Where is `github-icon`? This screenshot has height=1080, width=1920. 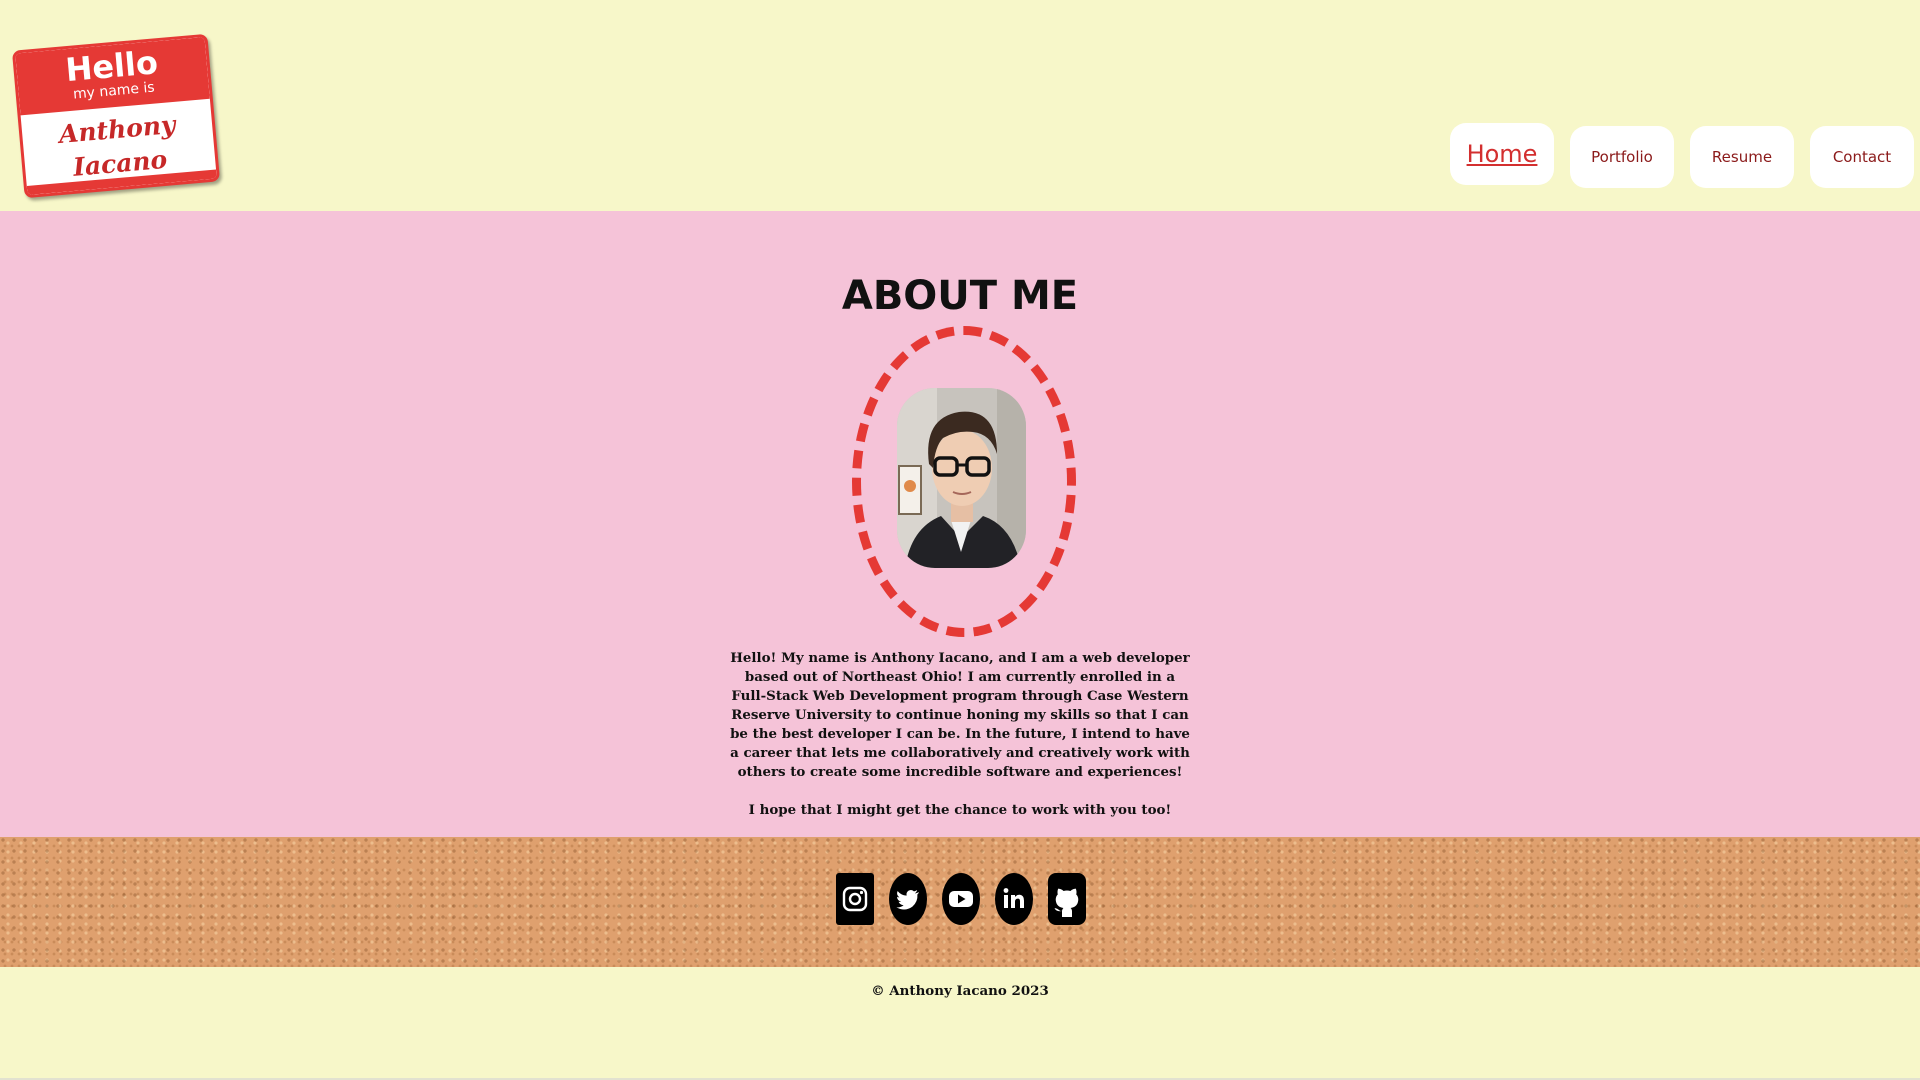
github-icon is located at coordinates (1067, 899).